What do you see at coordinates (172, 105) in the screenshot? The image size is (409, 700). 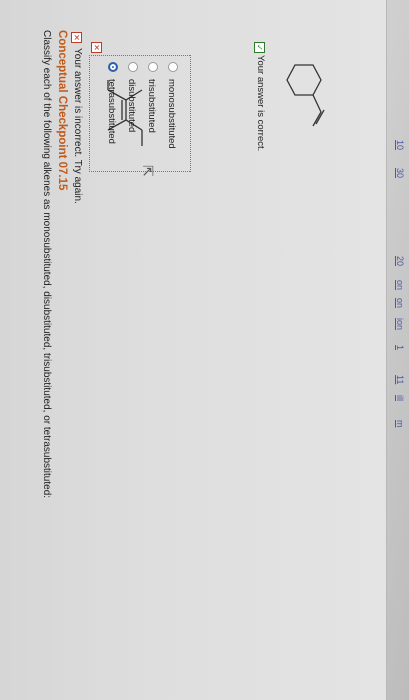 I see `option-monosubstituted: monosubstituted` at bounding box center [172, 105].